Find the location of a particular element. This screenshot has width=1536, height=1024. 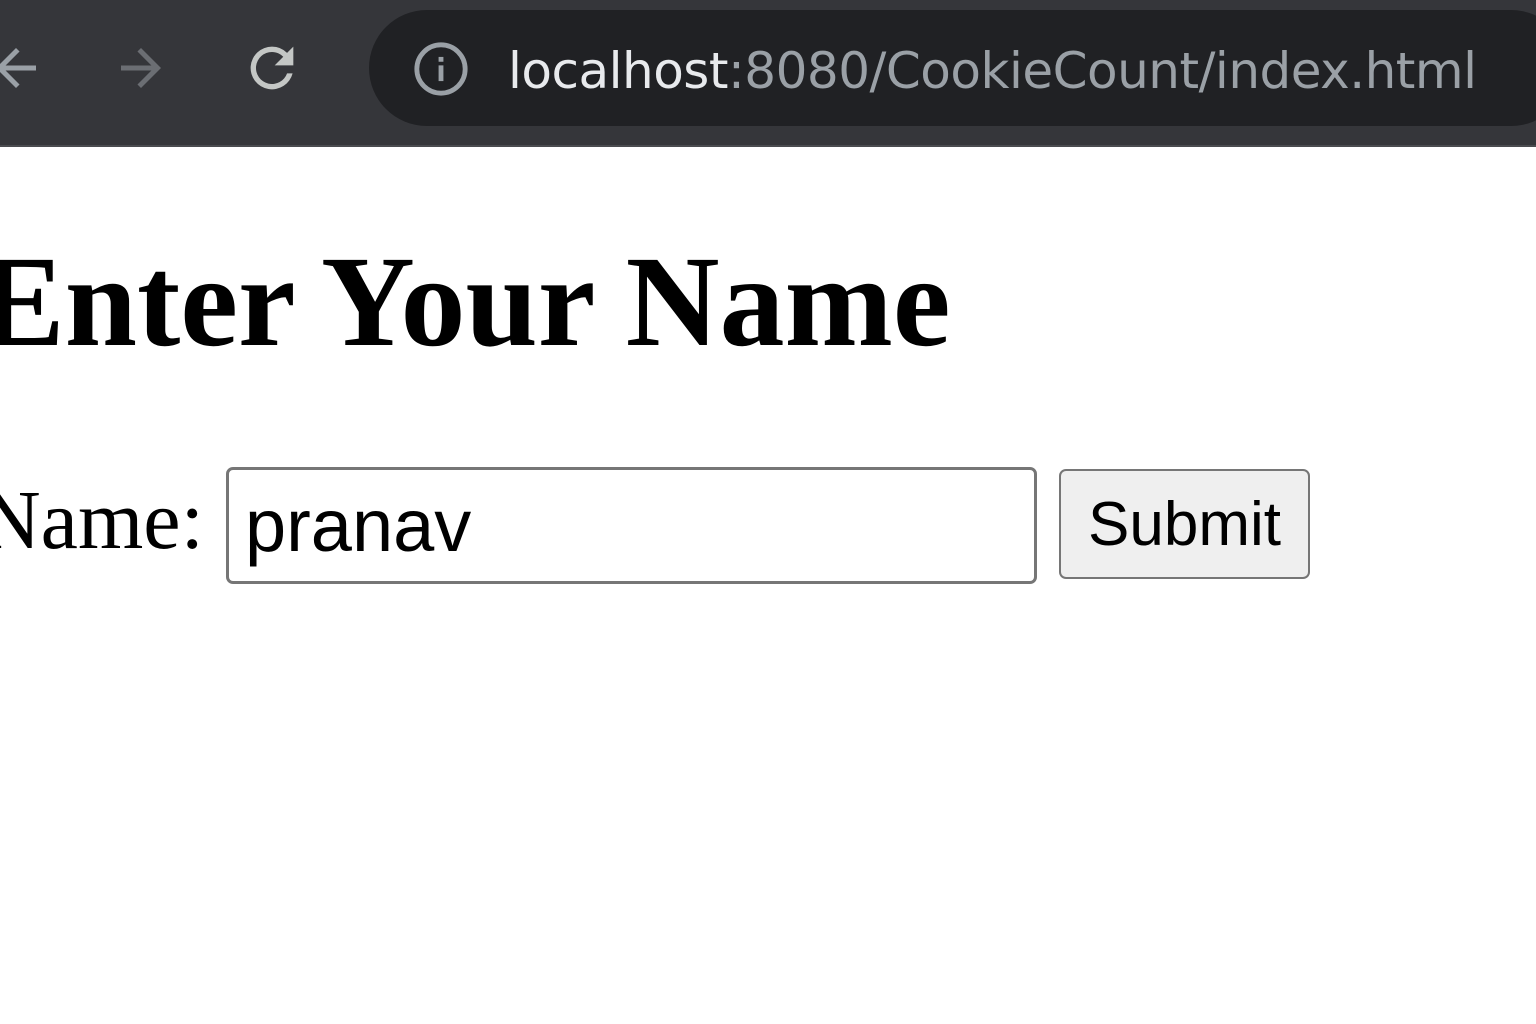

url-text: localhost:8080/CookieCount/index.html is located at coordinates (992, 71).